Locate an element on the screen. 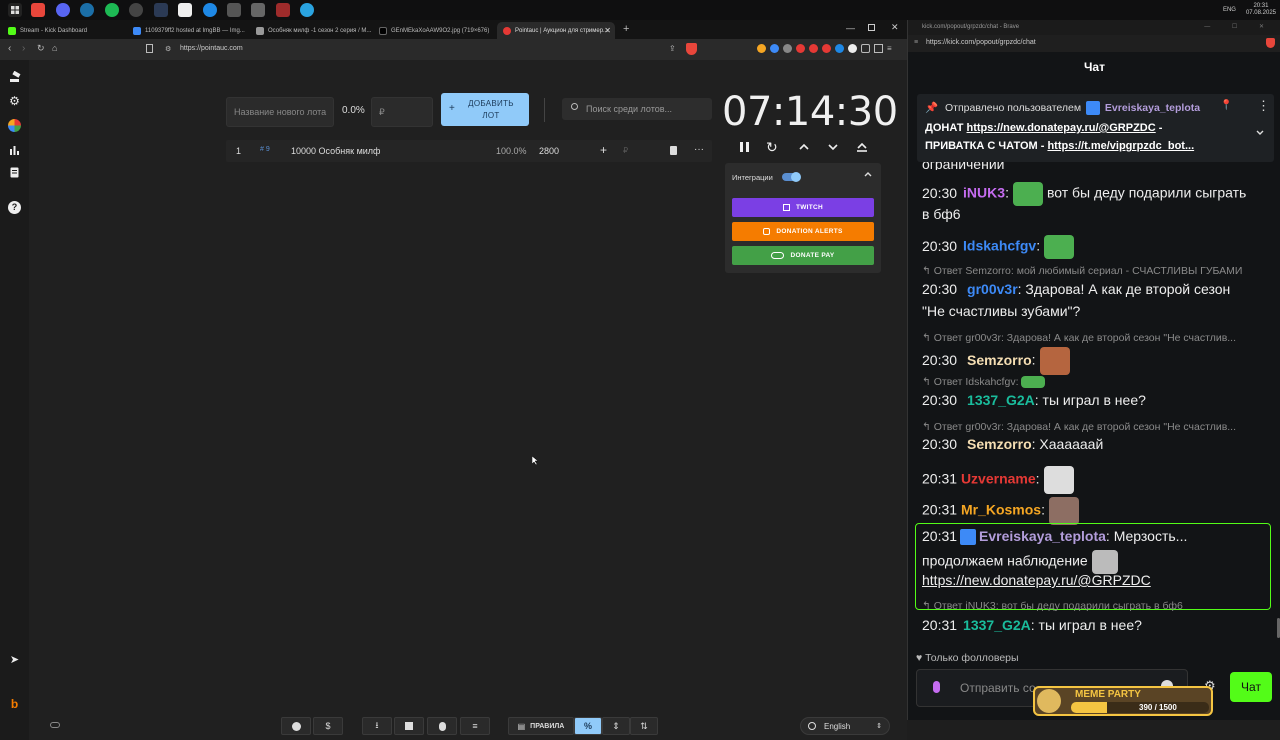 This screenshot has height=740, width=1280. close-tab-icon: ✕ is located at coordinates (607, 30).